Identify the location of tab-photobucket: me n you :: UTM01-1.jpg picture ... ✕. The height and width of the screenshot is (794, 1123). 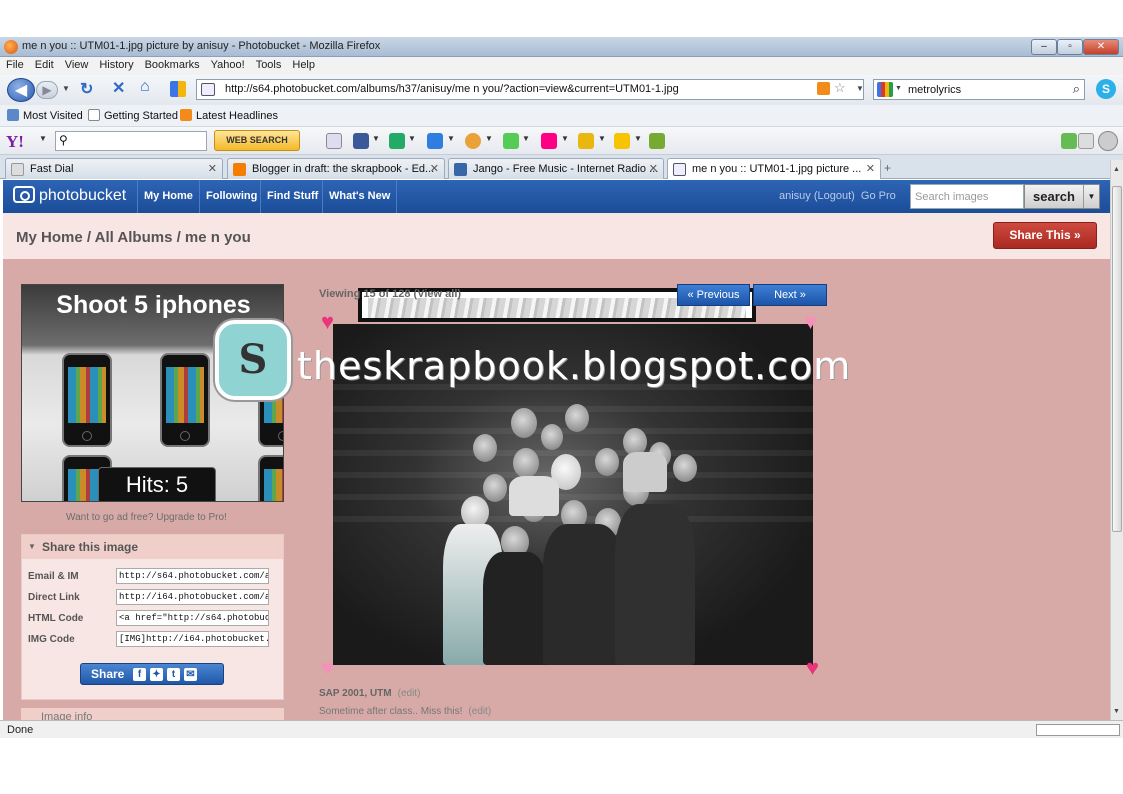
(774, 168).